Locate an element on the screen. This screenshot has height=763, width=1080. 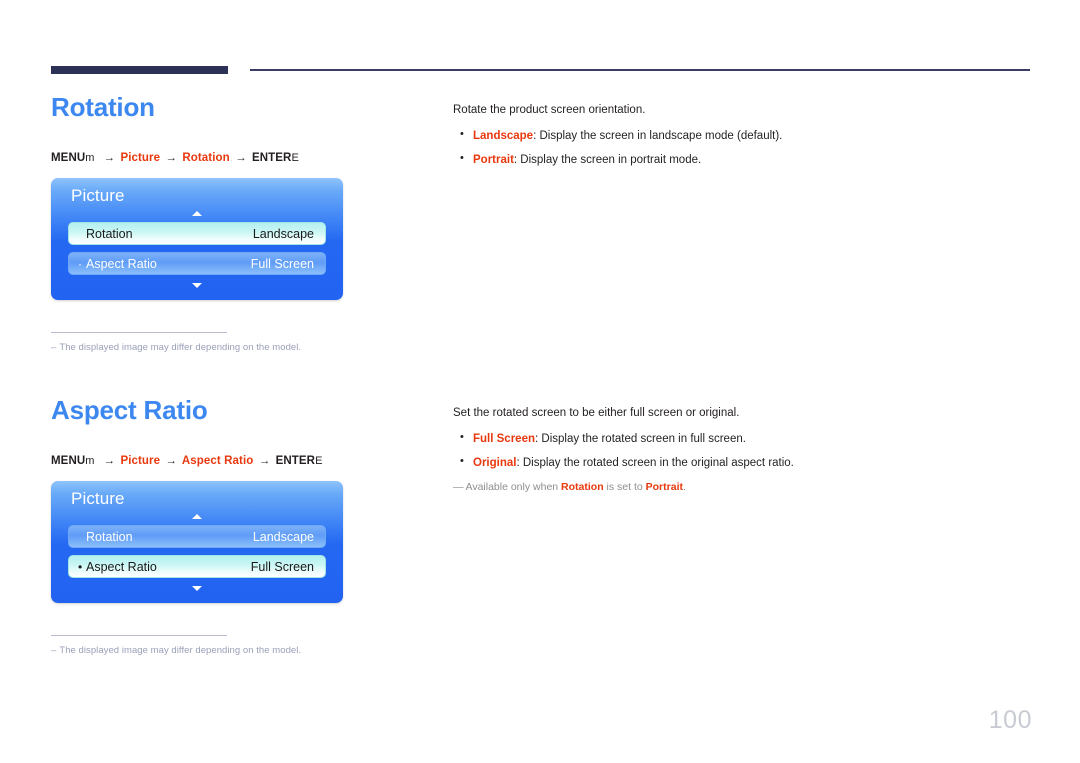
breadcrumb-item-rotation: Rotation is located at coordinates (206, 158).